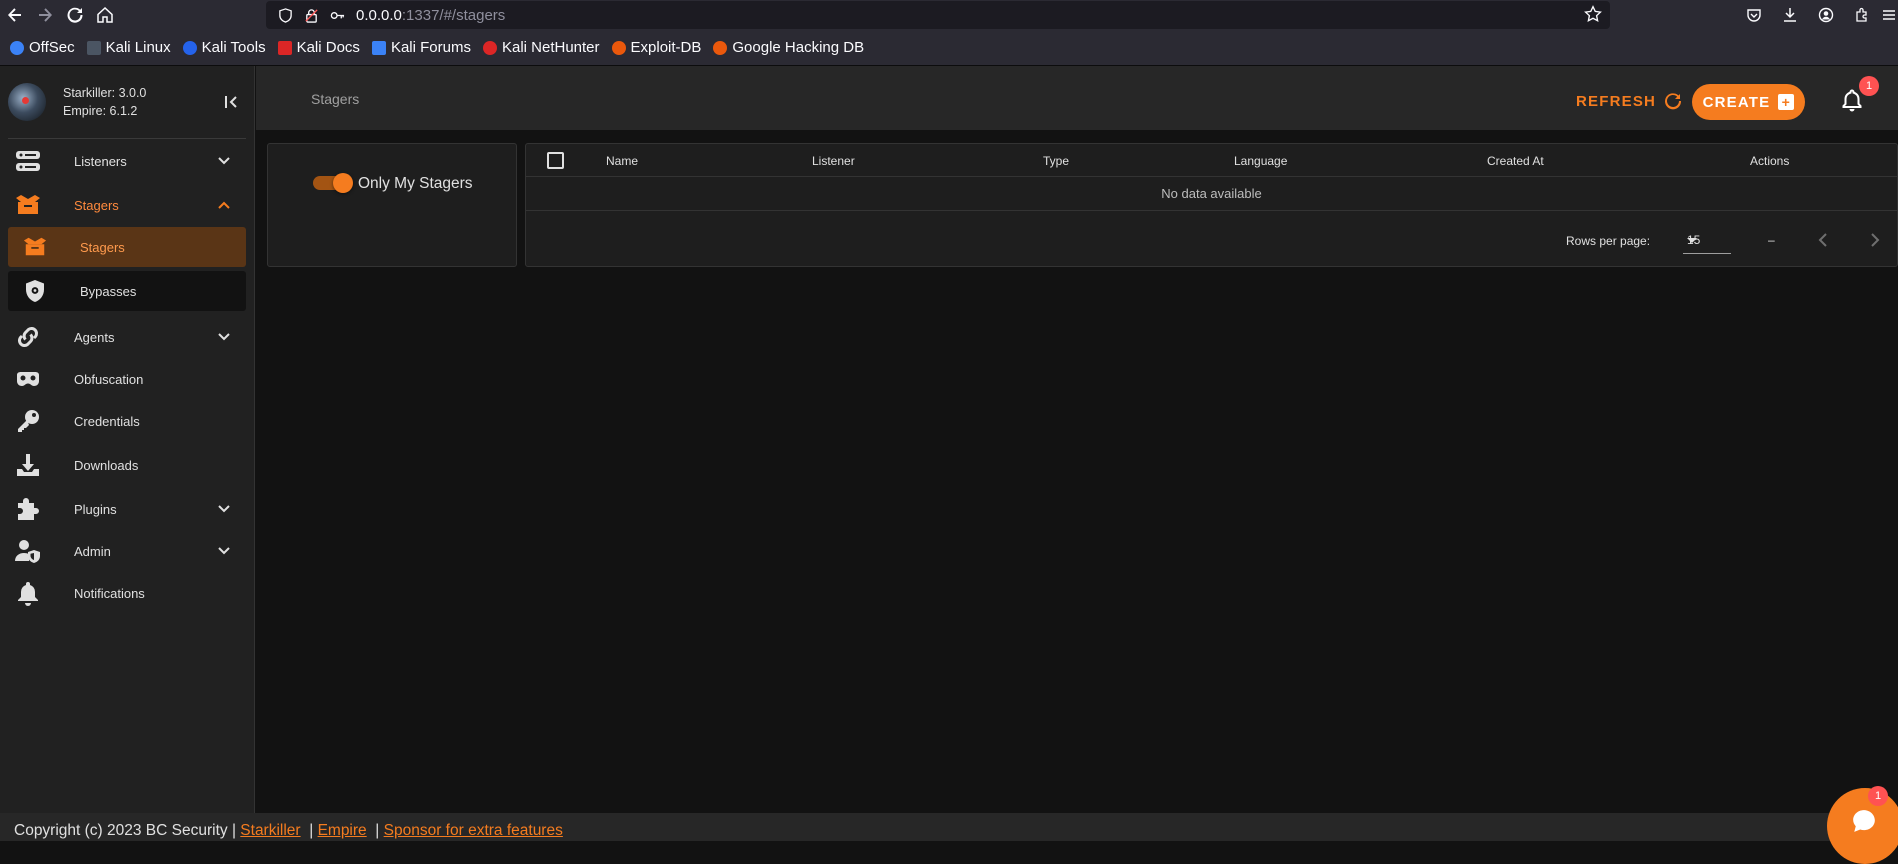 The image size is (1898, 864). What do you see at coordinates (622, 161) in the screenshot?
I see `column-header-name: Name` at bounding box center [622, 161].